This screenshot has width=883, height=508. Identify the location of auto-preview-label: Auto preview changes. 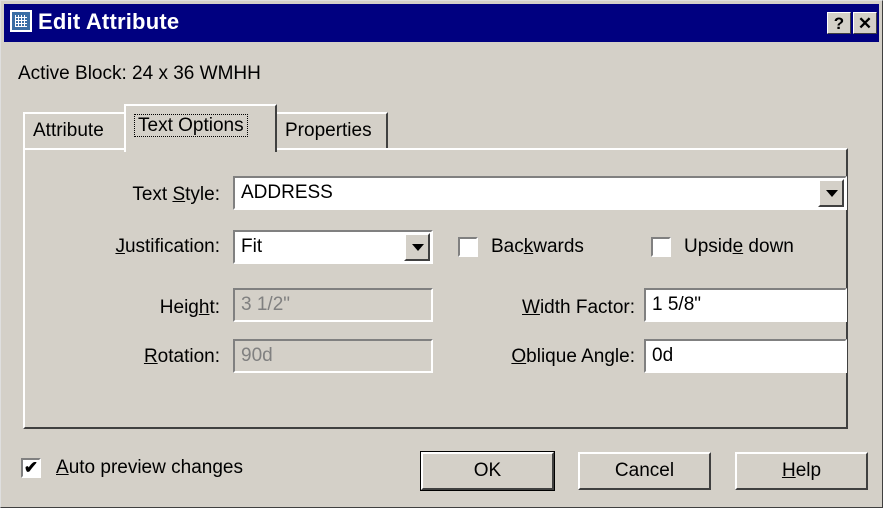
(149, 467).